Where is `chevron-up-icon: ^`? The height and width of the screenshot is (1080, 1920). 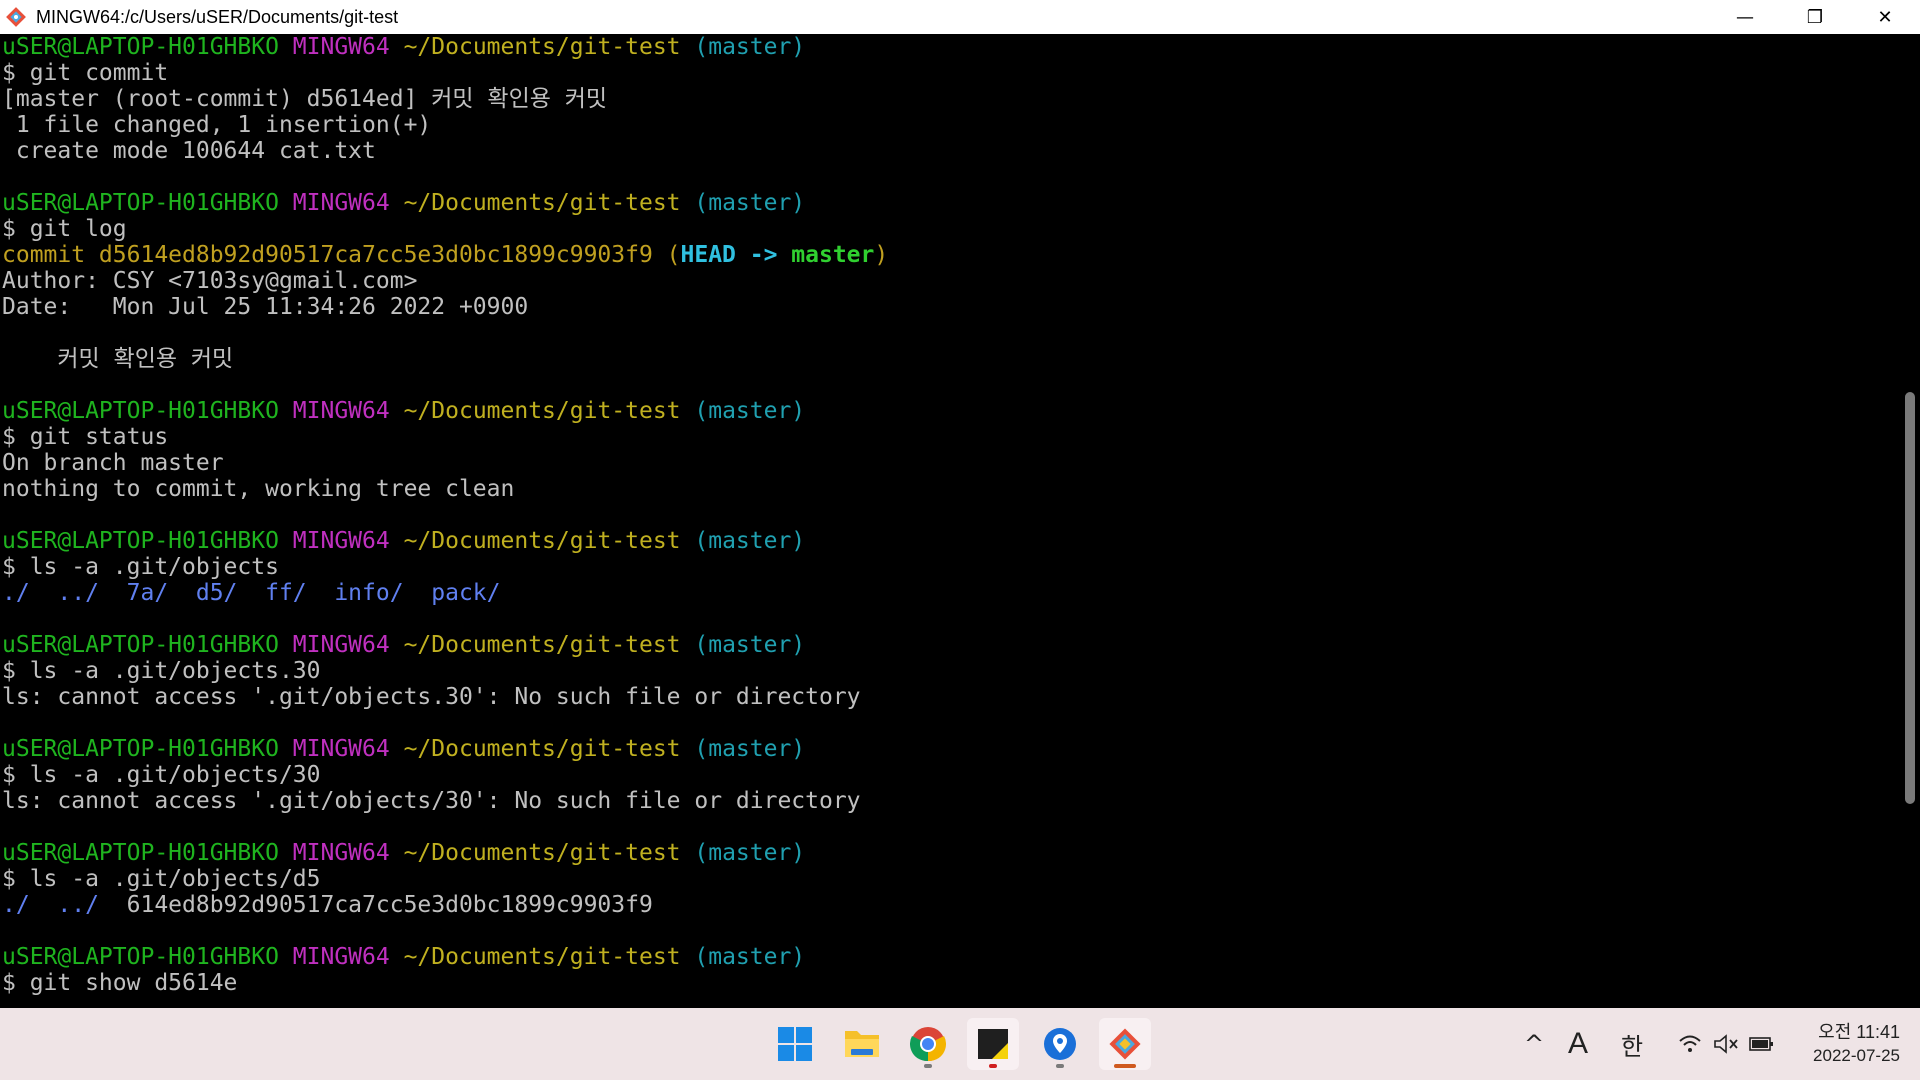 chevron-up-icon: ^ is located at coordinates (1534, 1044).